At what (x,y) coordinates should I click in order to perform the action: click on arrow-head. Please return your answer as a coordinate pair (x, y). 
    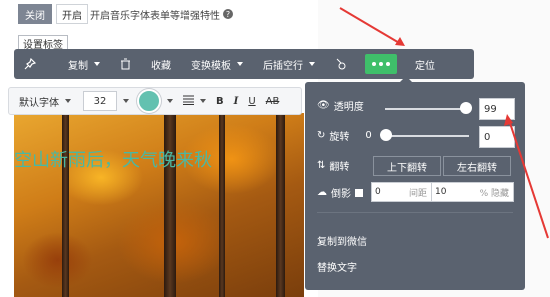
    Looking at the image, I should click on (508, 120).